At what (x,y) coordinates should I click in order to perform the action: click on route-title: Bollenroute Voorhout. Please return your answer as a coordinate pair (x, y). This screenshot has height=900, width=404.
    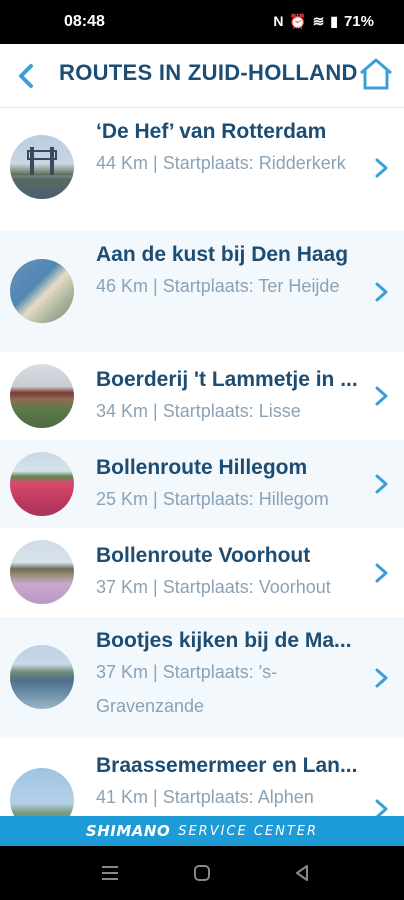
    Looking at the image, I should click on (203, 555).